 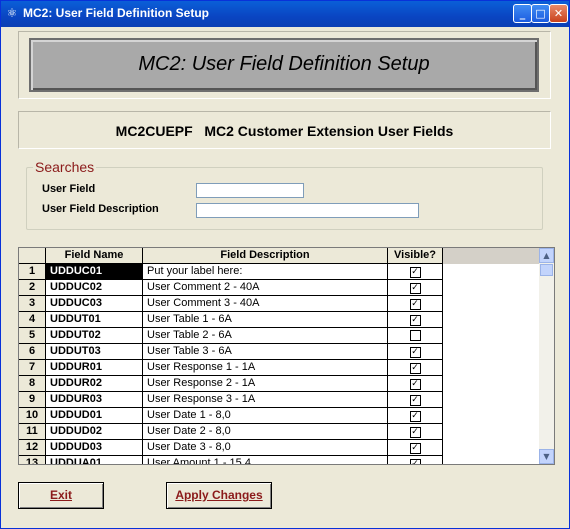 I want to click on field-description-cell: User Amount 1 - 15,4, so click(x=265, y=460).